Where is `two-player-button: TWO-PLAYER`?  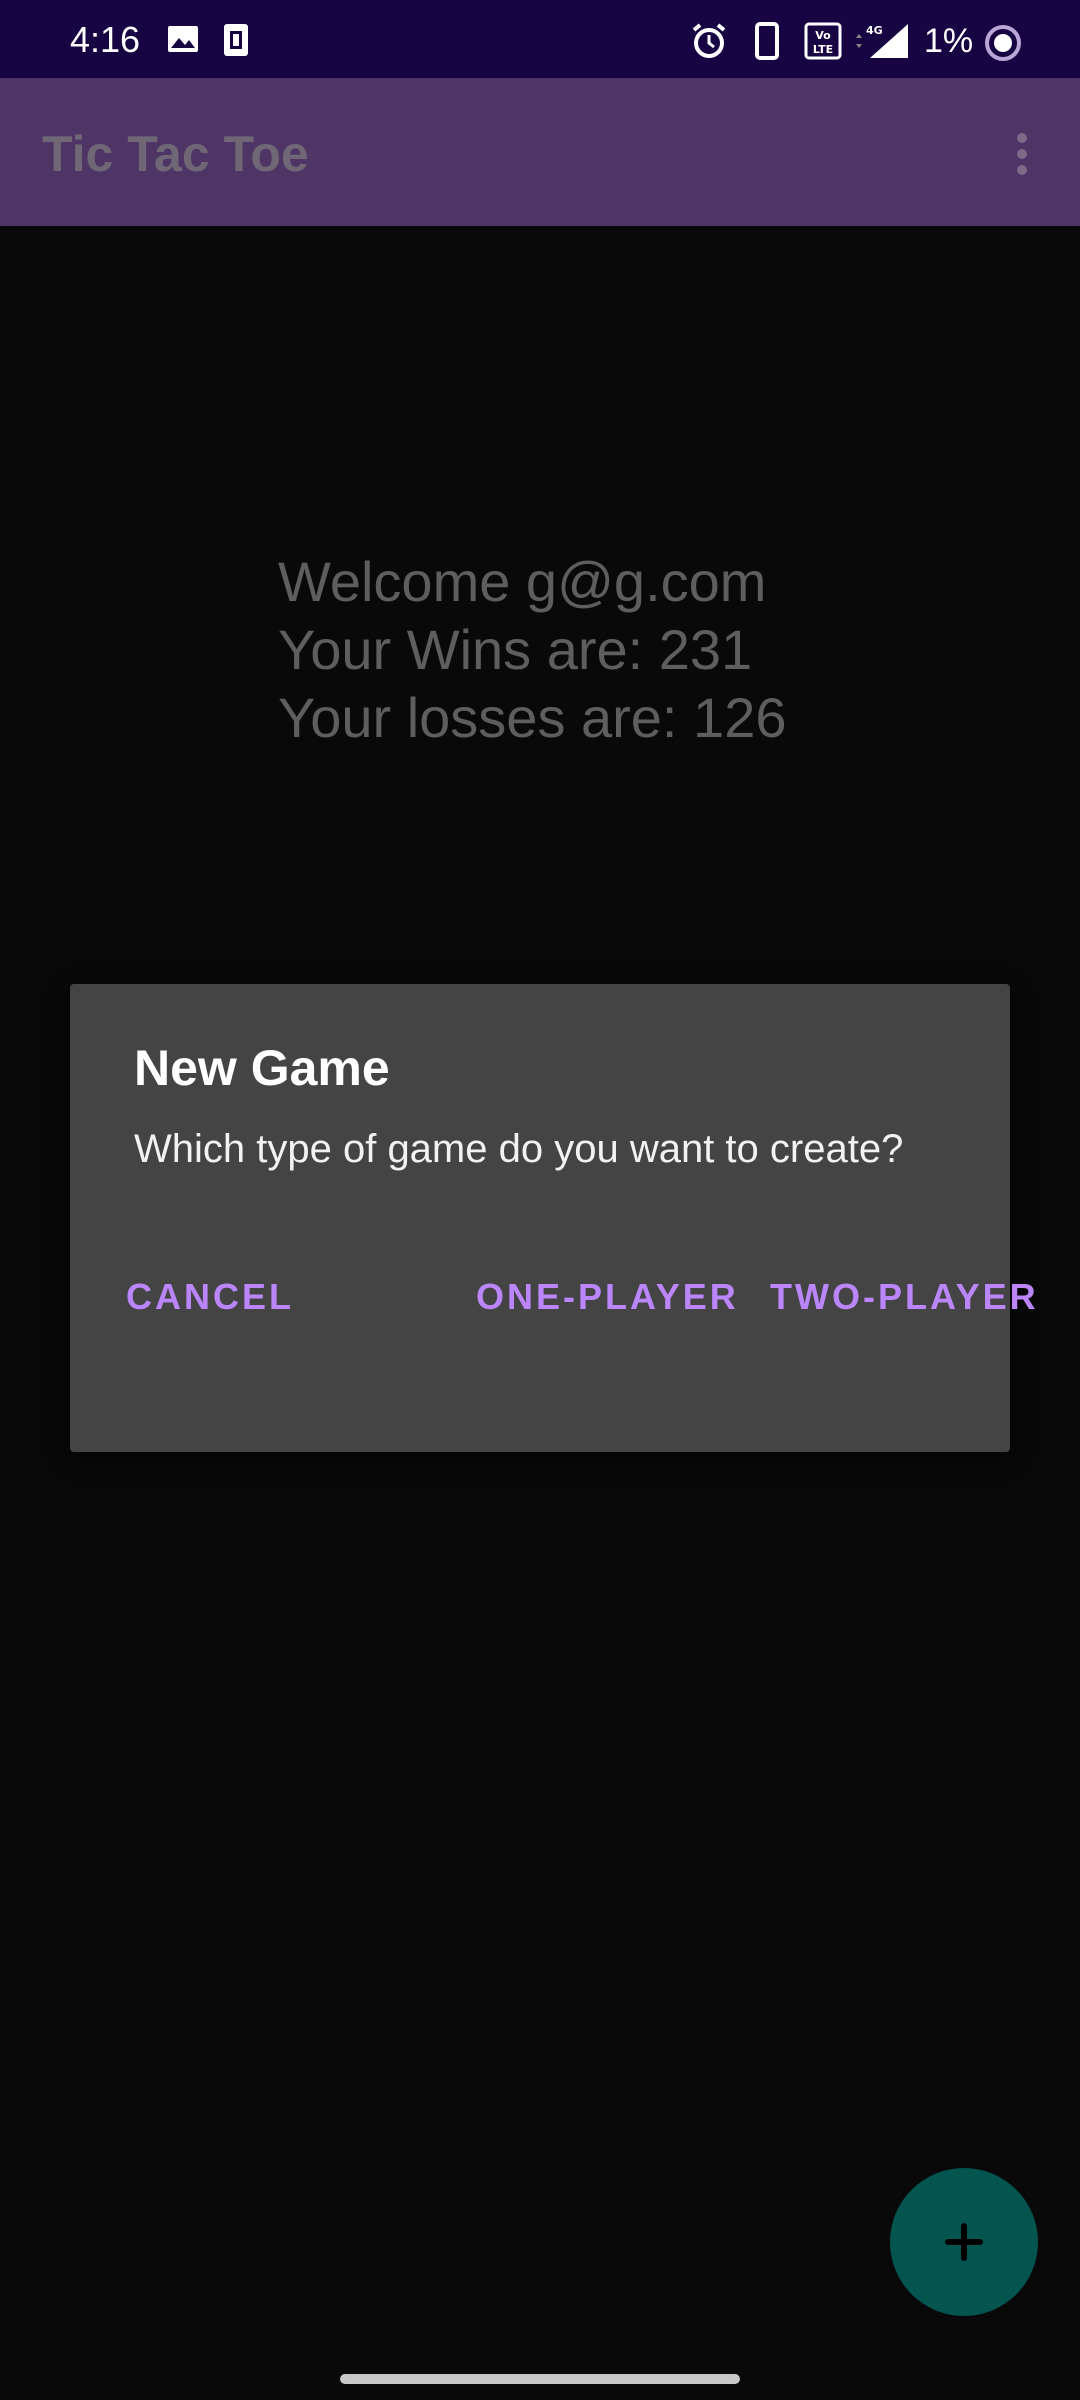 two-player-button: TWO-PLAYER is located at coordinates (904, 1297).